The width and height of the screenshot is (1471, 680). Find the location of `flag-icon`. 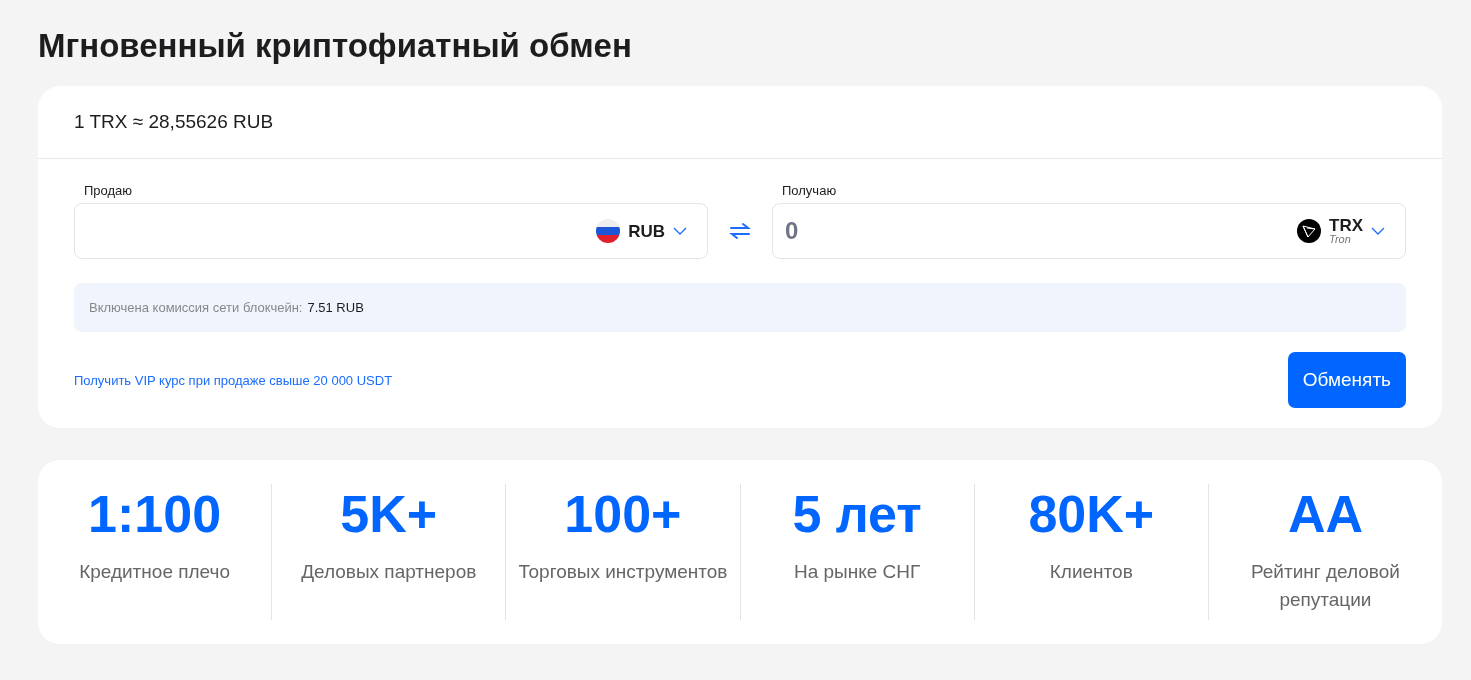

flag-icon is located at coordinates (608, 231).